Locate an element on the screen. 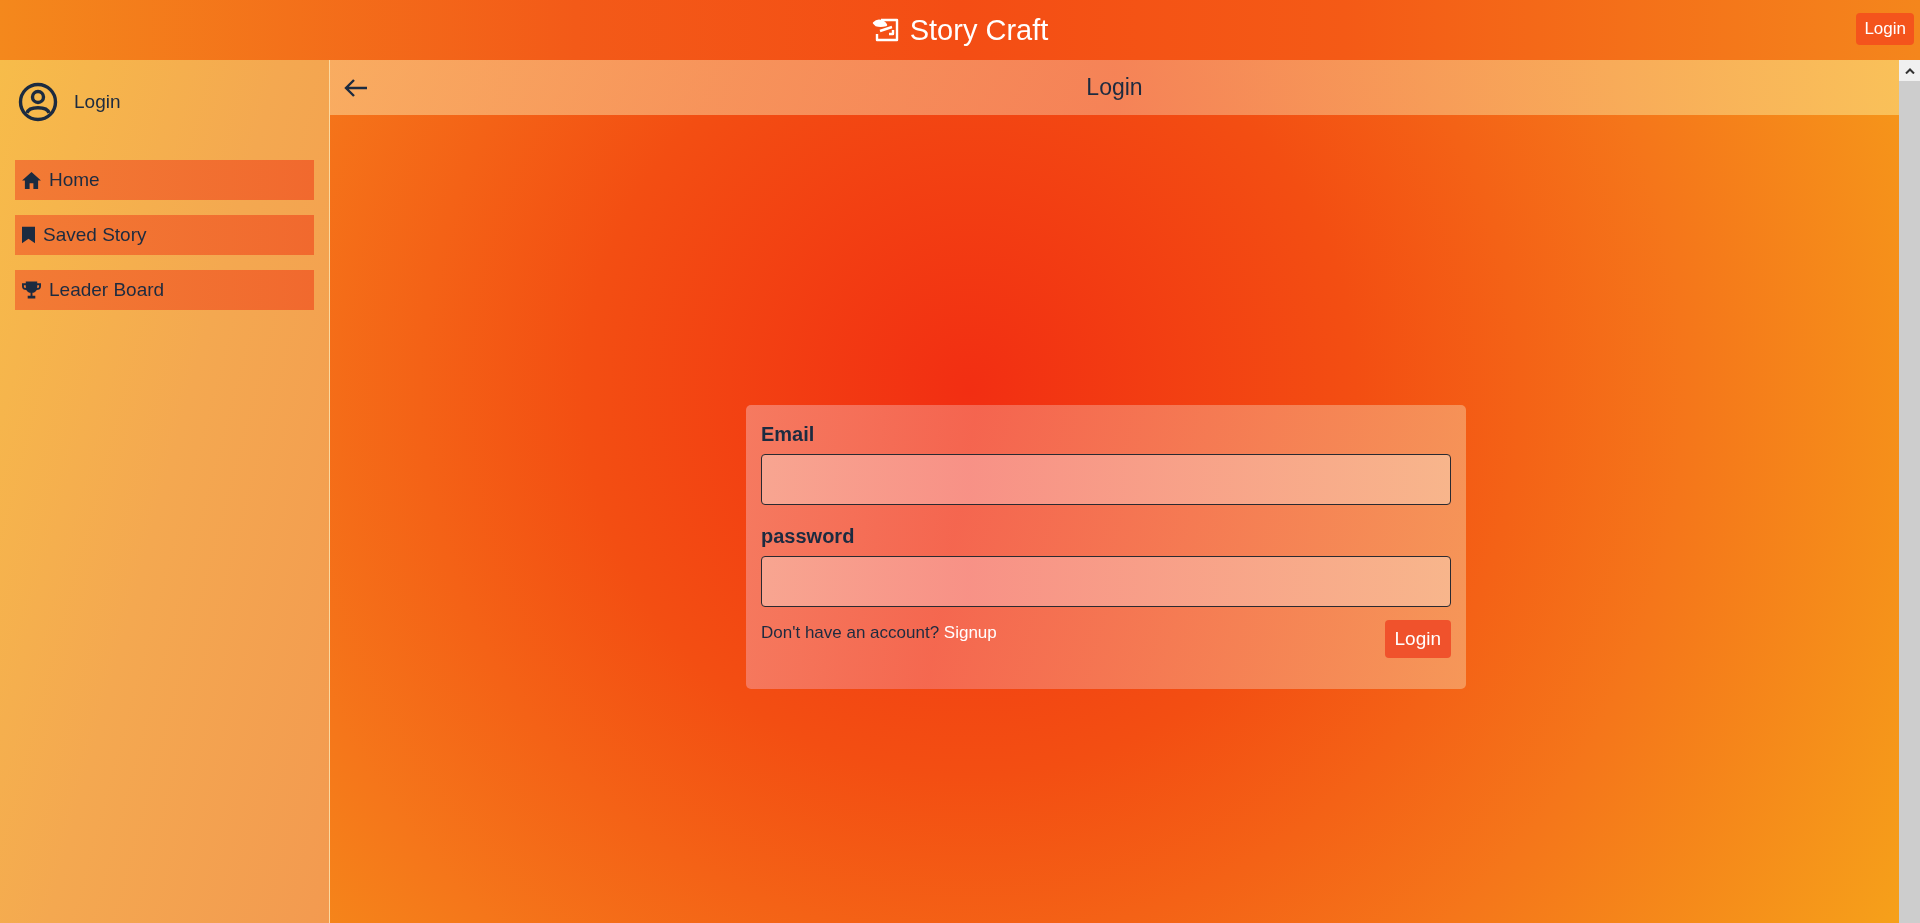 This screenshot has width=1920, height=923. user-label: Login is located at coordinates (97, 102).